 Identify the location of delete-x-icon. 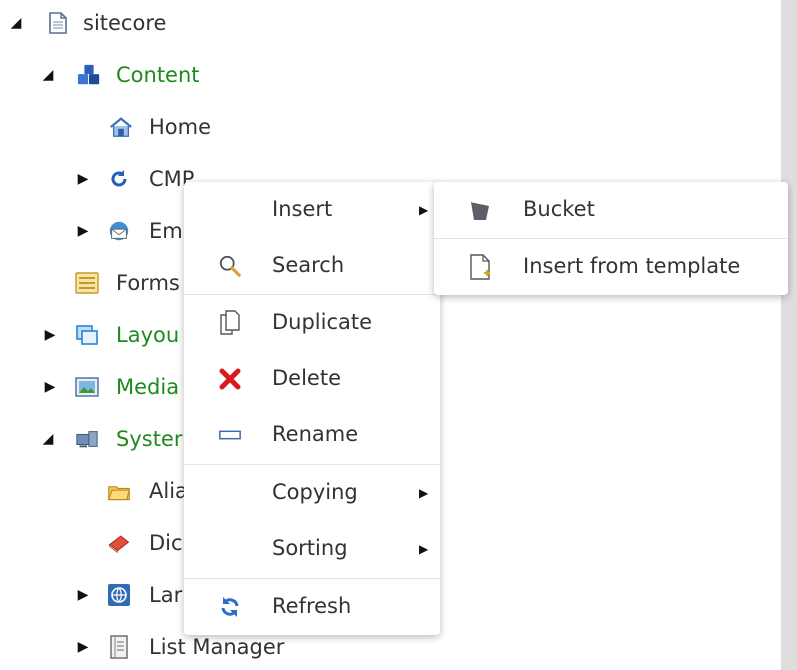
(230, 379).